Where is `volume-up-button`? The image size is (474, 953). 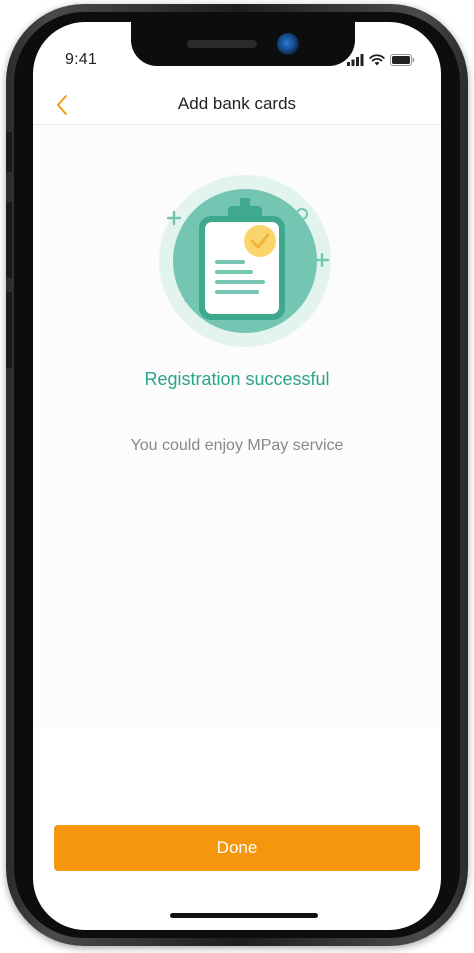 volume-up-button is located at coordinates (9, 240).